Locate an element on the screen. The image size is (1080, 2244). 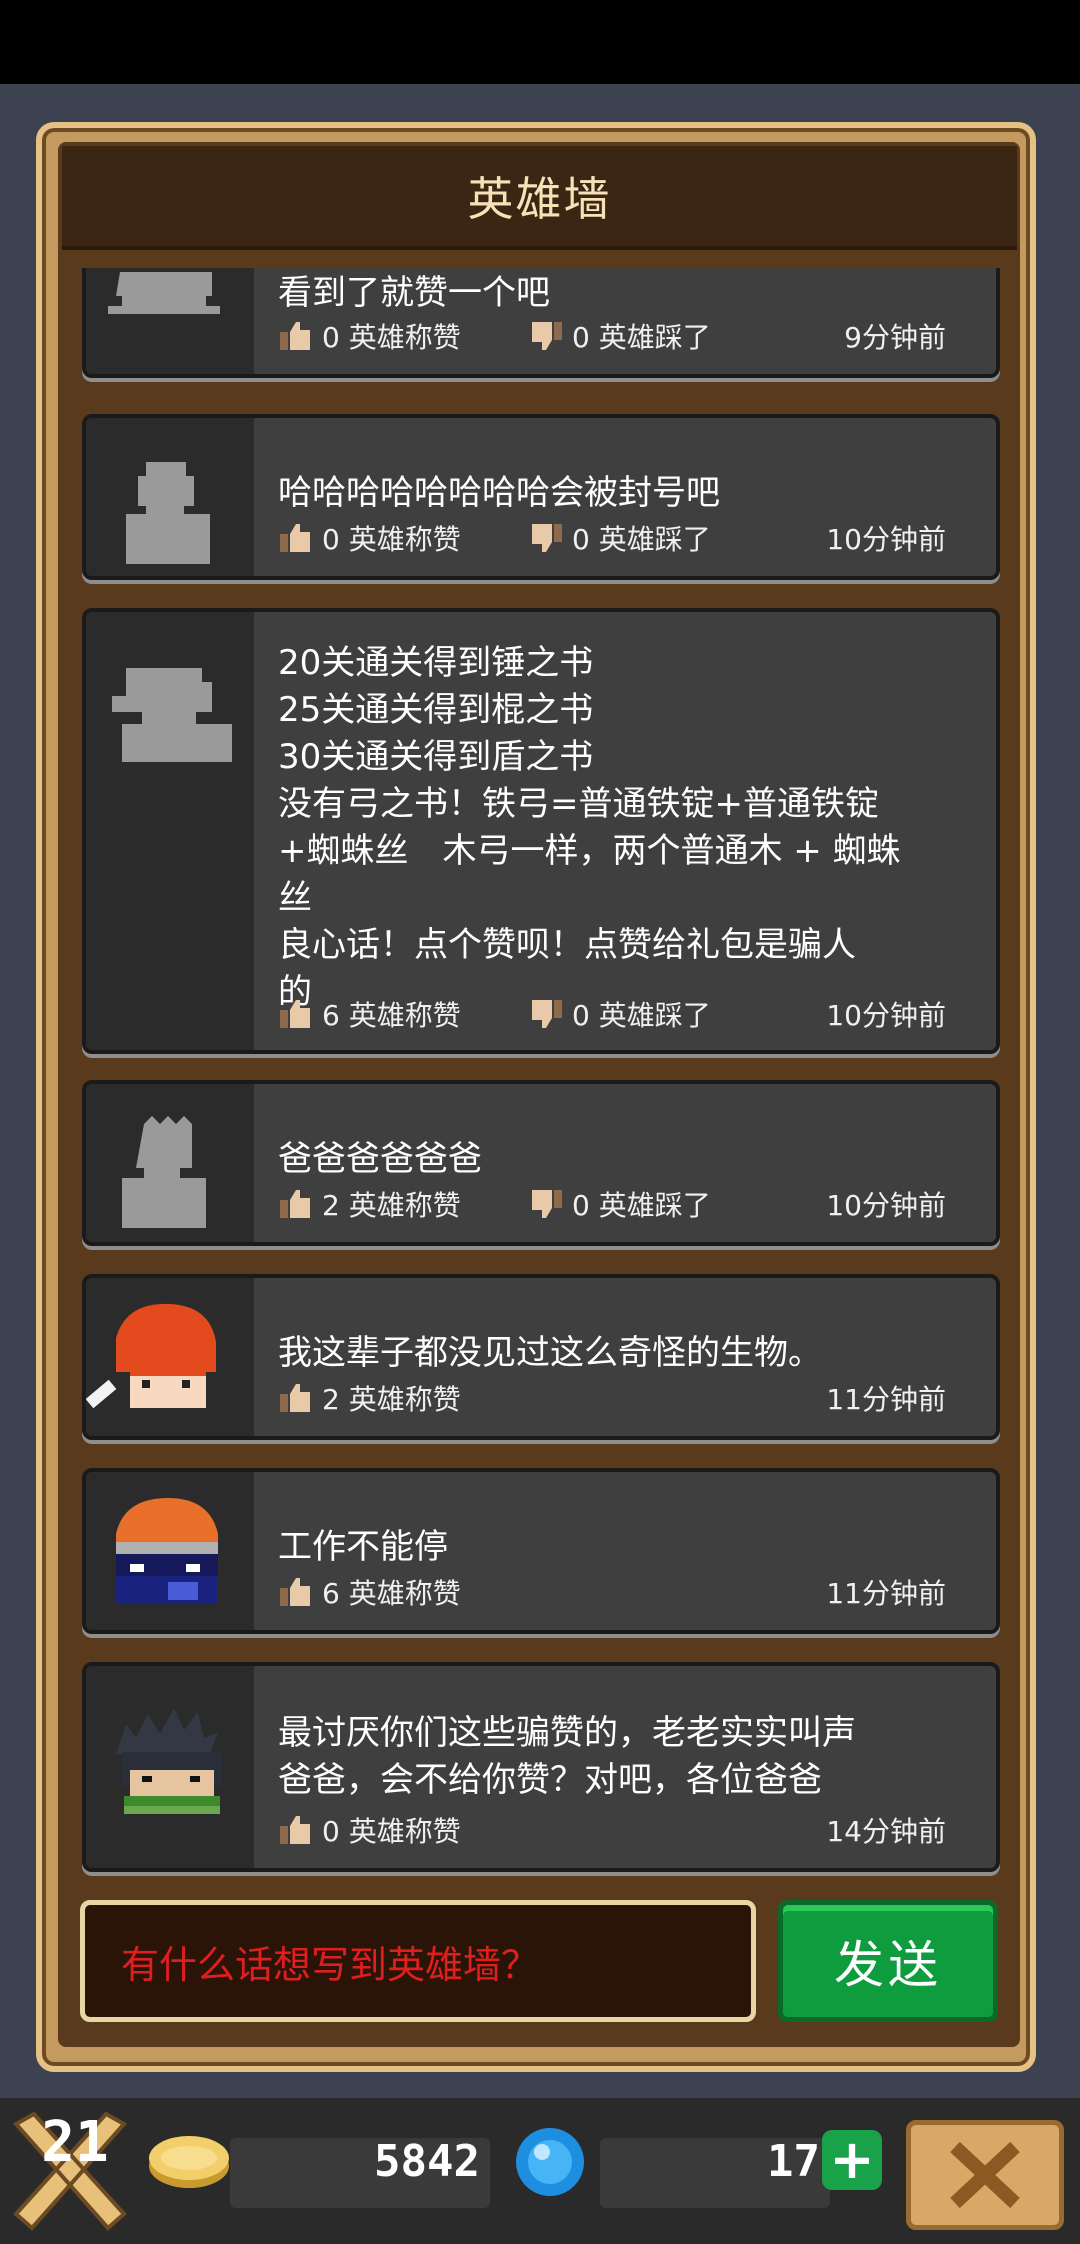
post-card: 爸爸爸爸爸爸 2 英雄称赞 0 英雄踩了 10分钟前 is located at coordinates (541, 1163).